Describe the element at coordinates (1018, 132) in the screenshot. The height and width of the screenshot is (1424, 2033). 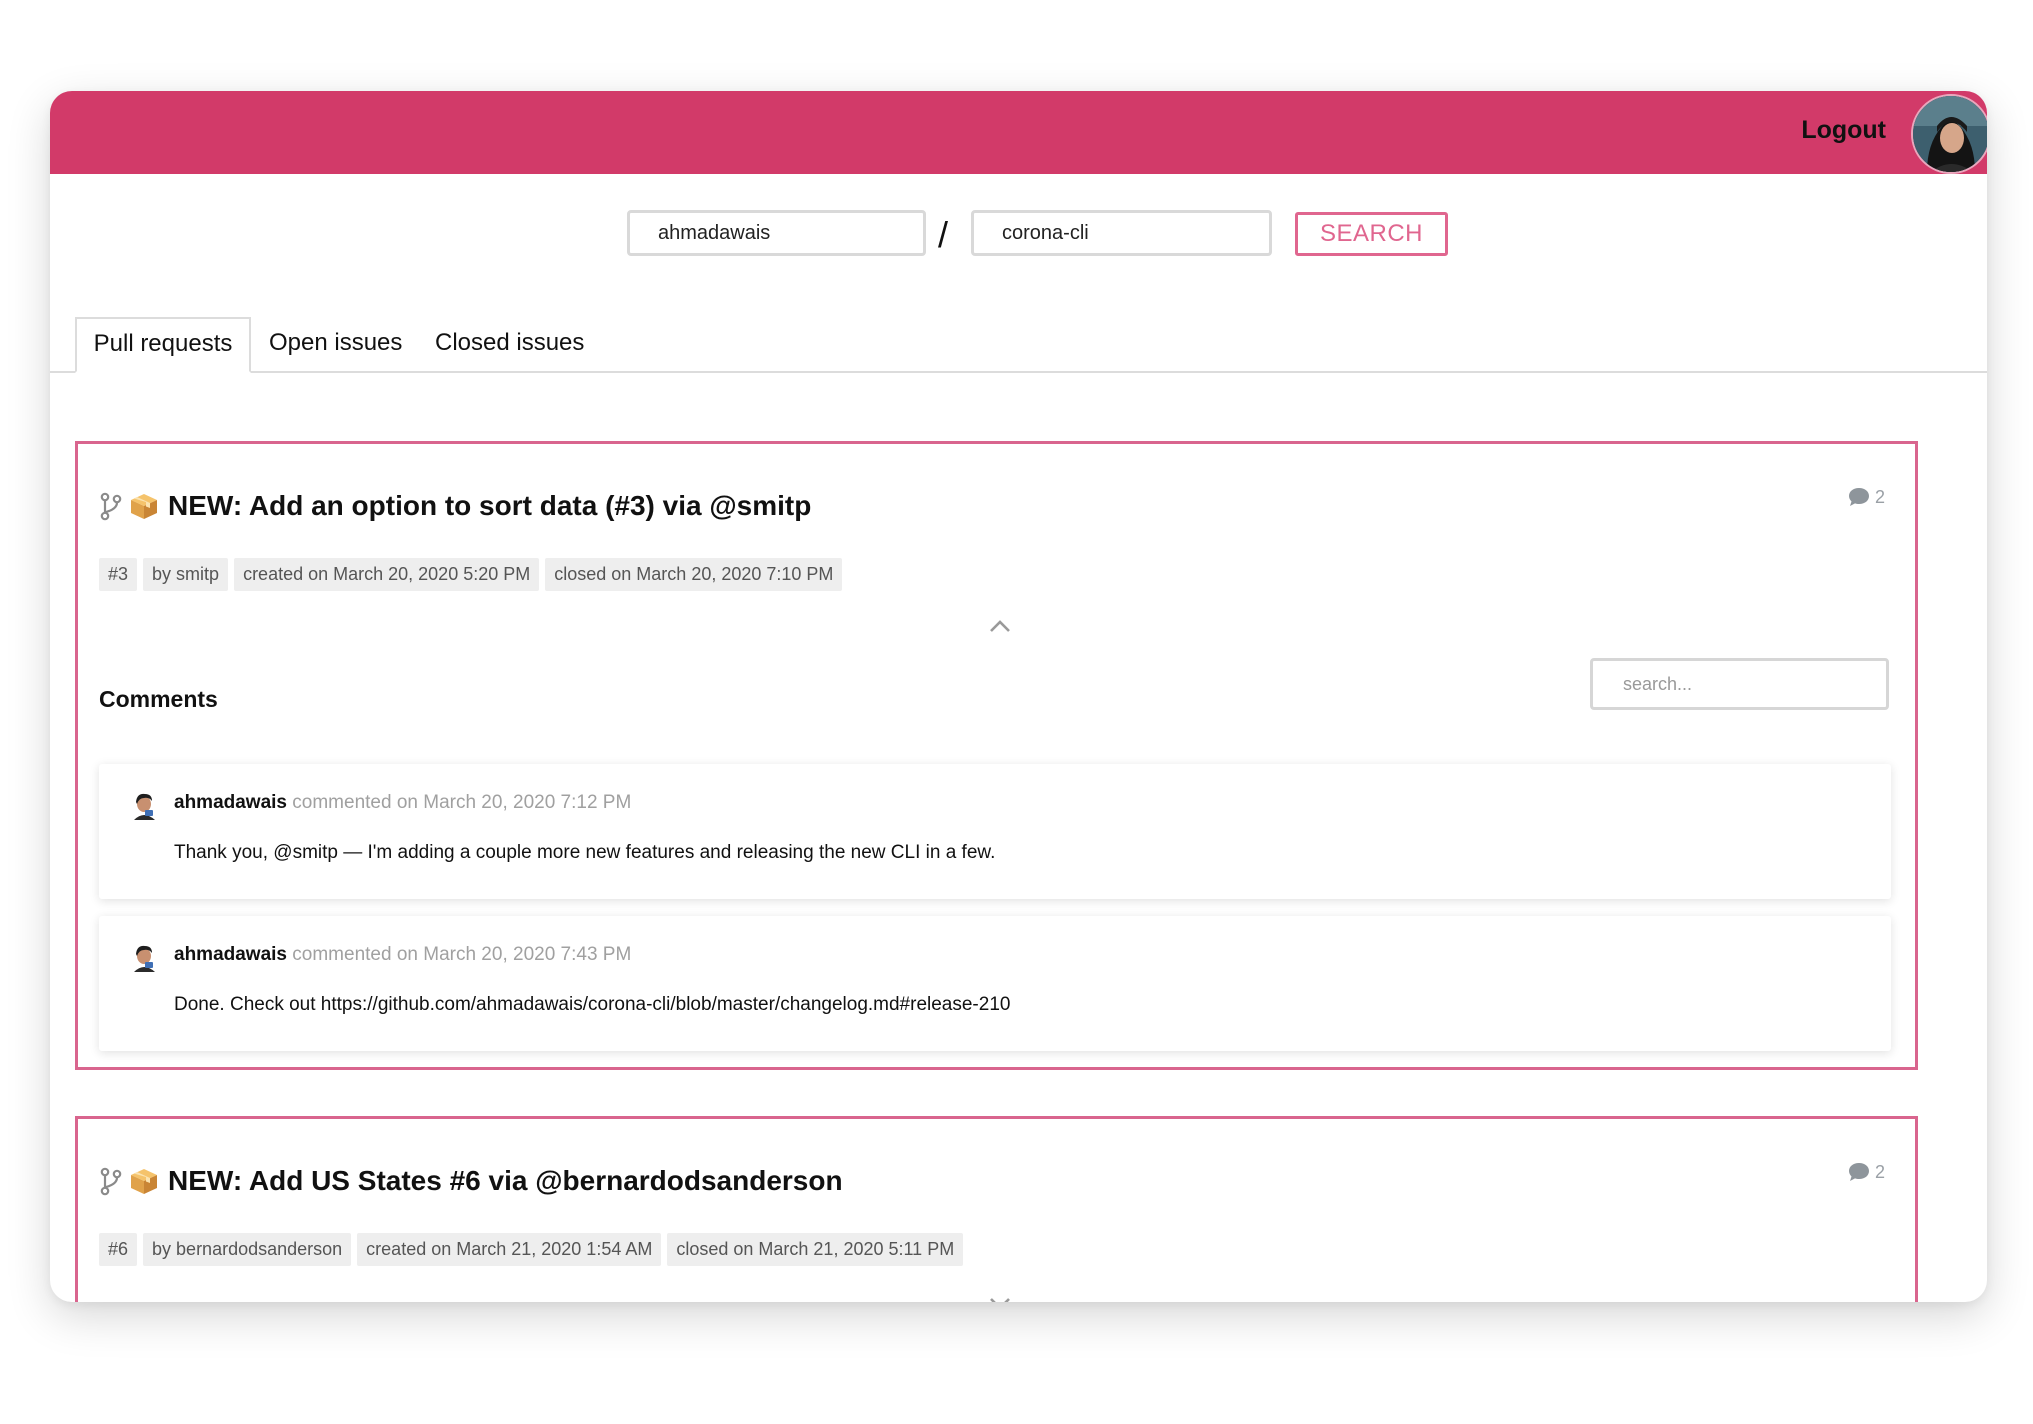
I see `top-bar: Logout` at that location.